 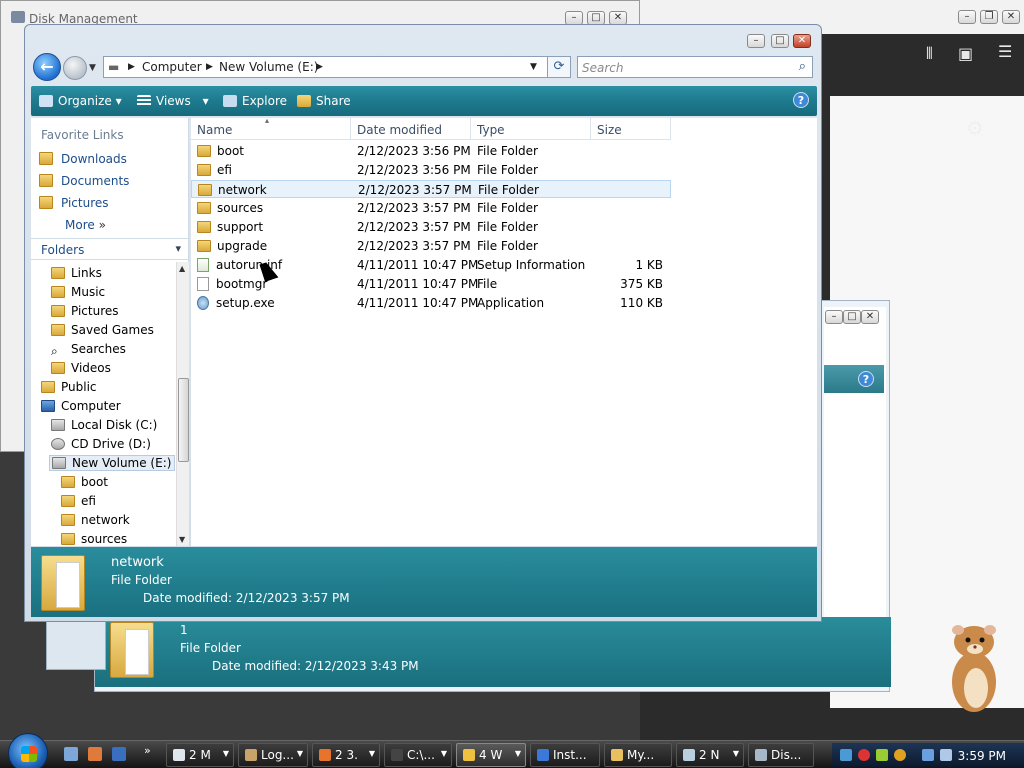 I want to click on bg-explorer-minimize: –, so click(x=834, y=317).